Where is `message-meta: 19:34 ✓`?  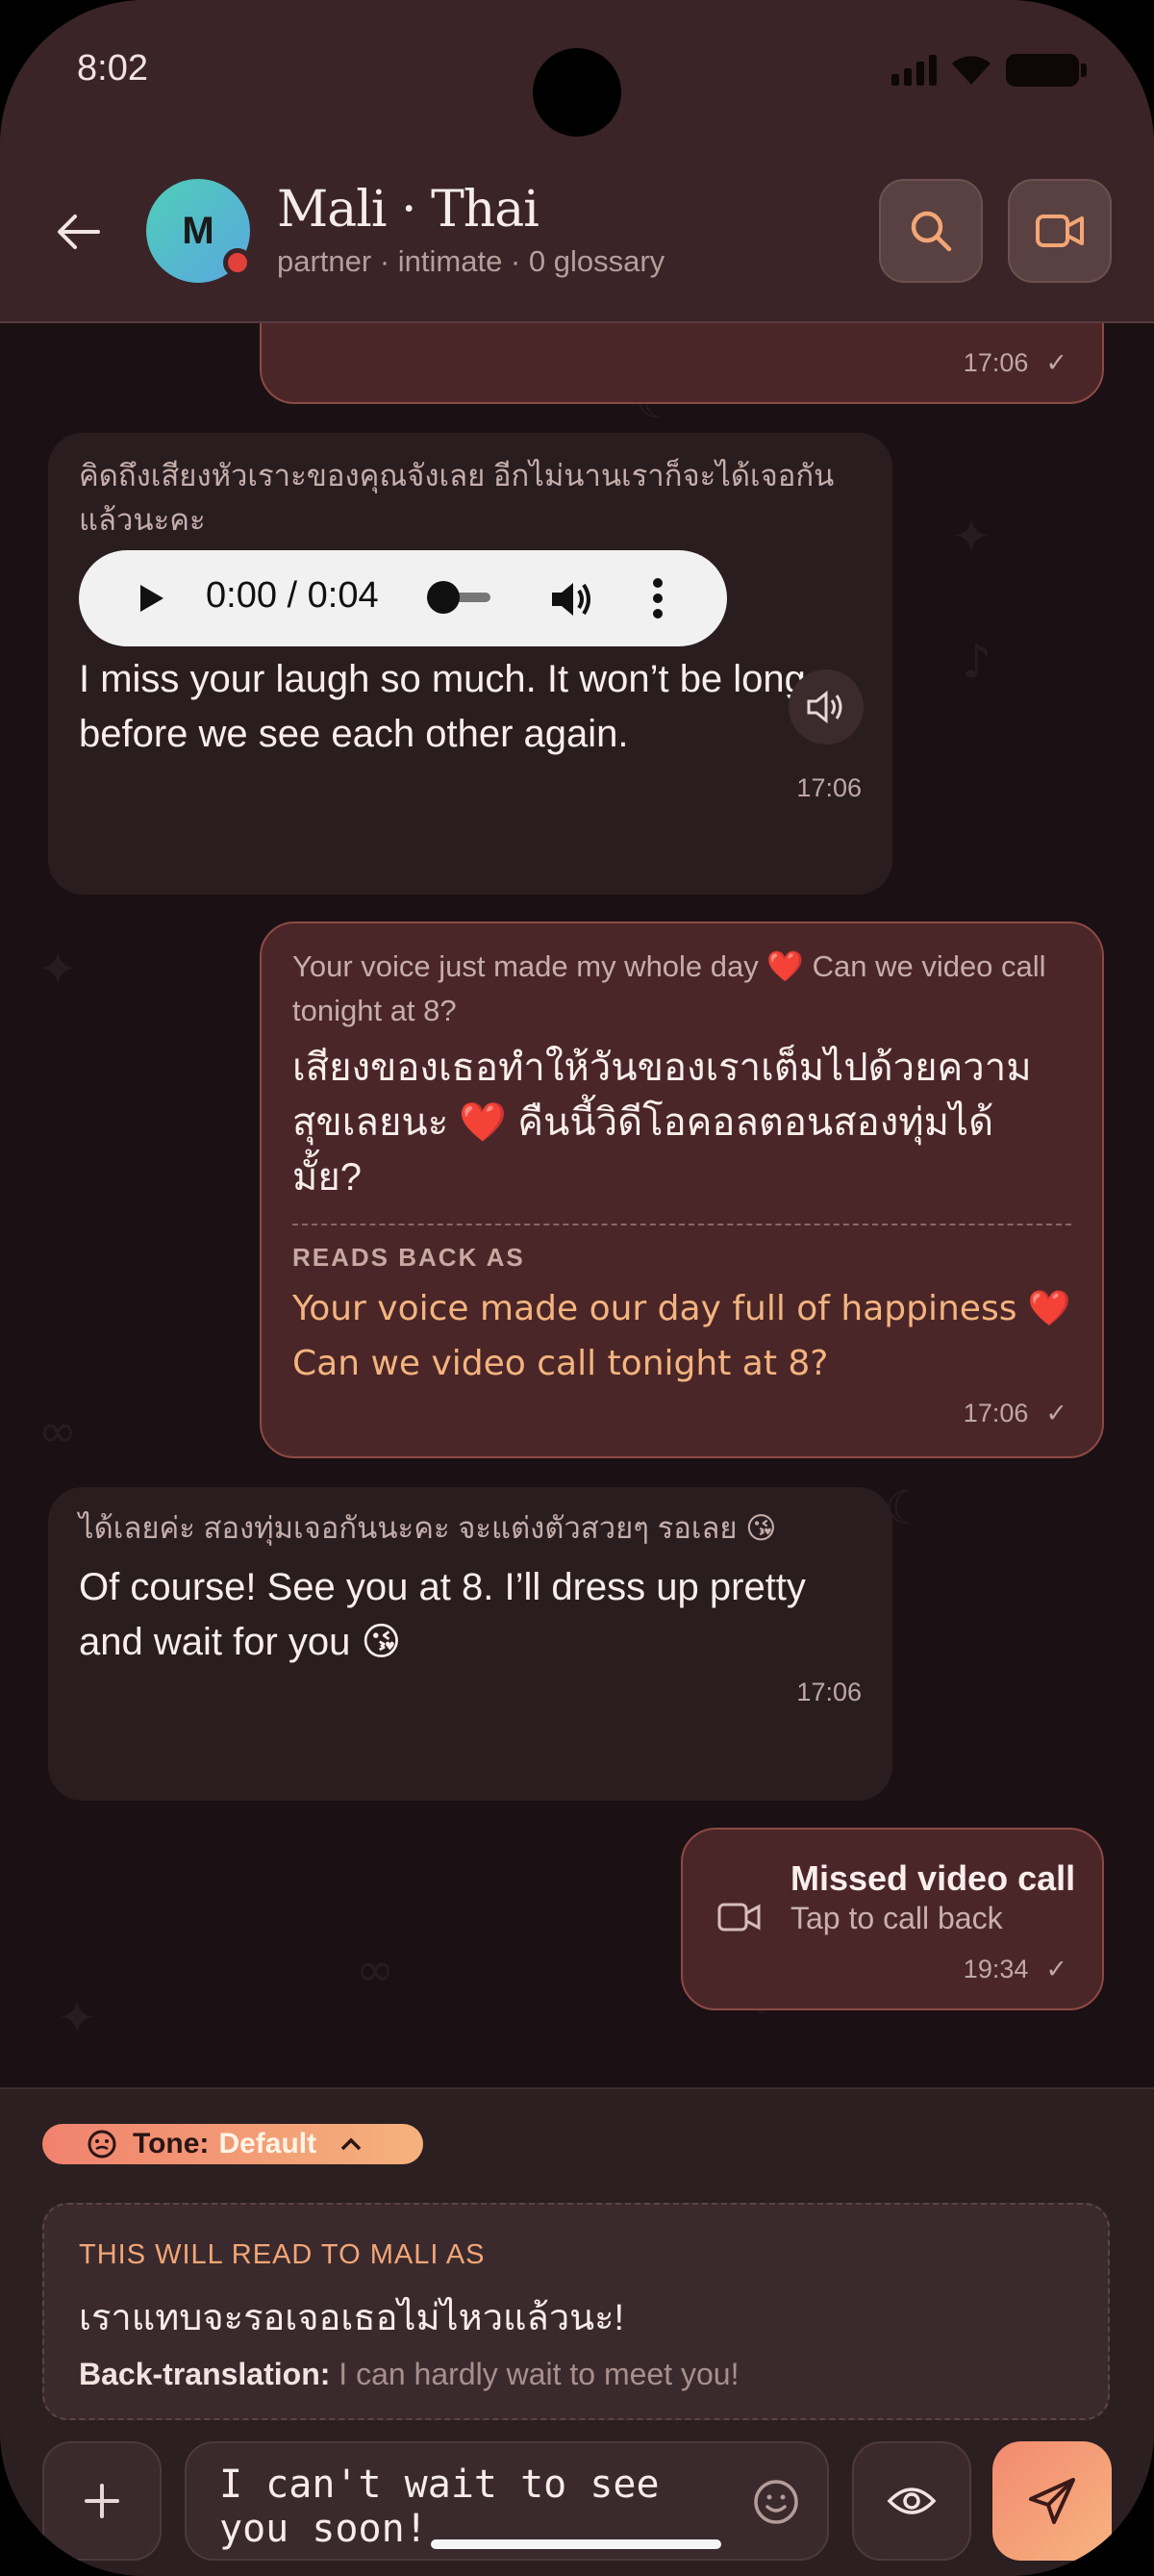
message-meta: 19:34 ✓ is located at coordinates (1015, 1970).